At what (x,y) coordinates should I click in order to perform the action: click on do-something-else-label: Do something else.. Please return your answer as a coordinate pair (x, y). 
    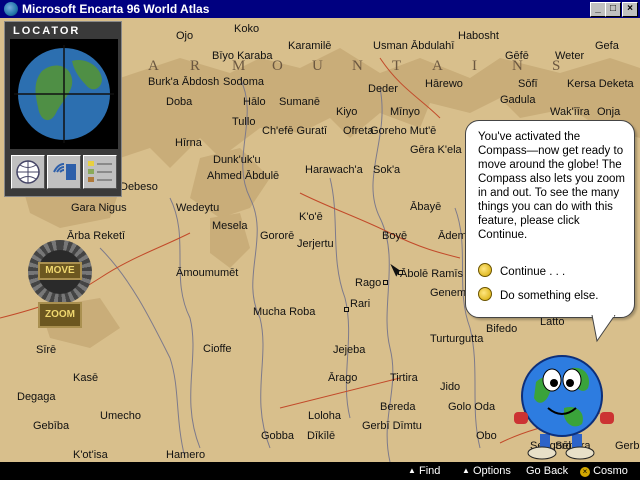
    Looking at the image, I should click on (549, 296).